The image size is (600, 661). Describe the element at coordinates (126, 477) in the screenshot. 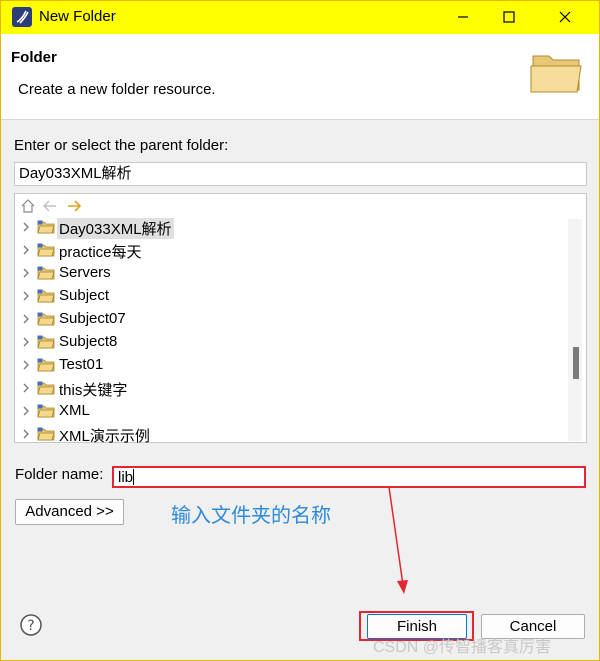

I see `folder-name-value: lib` at that location.